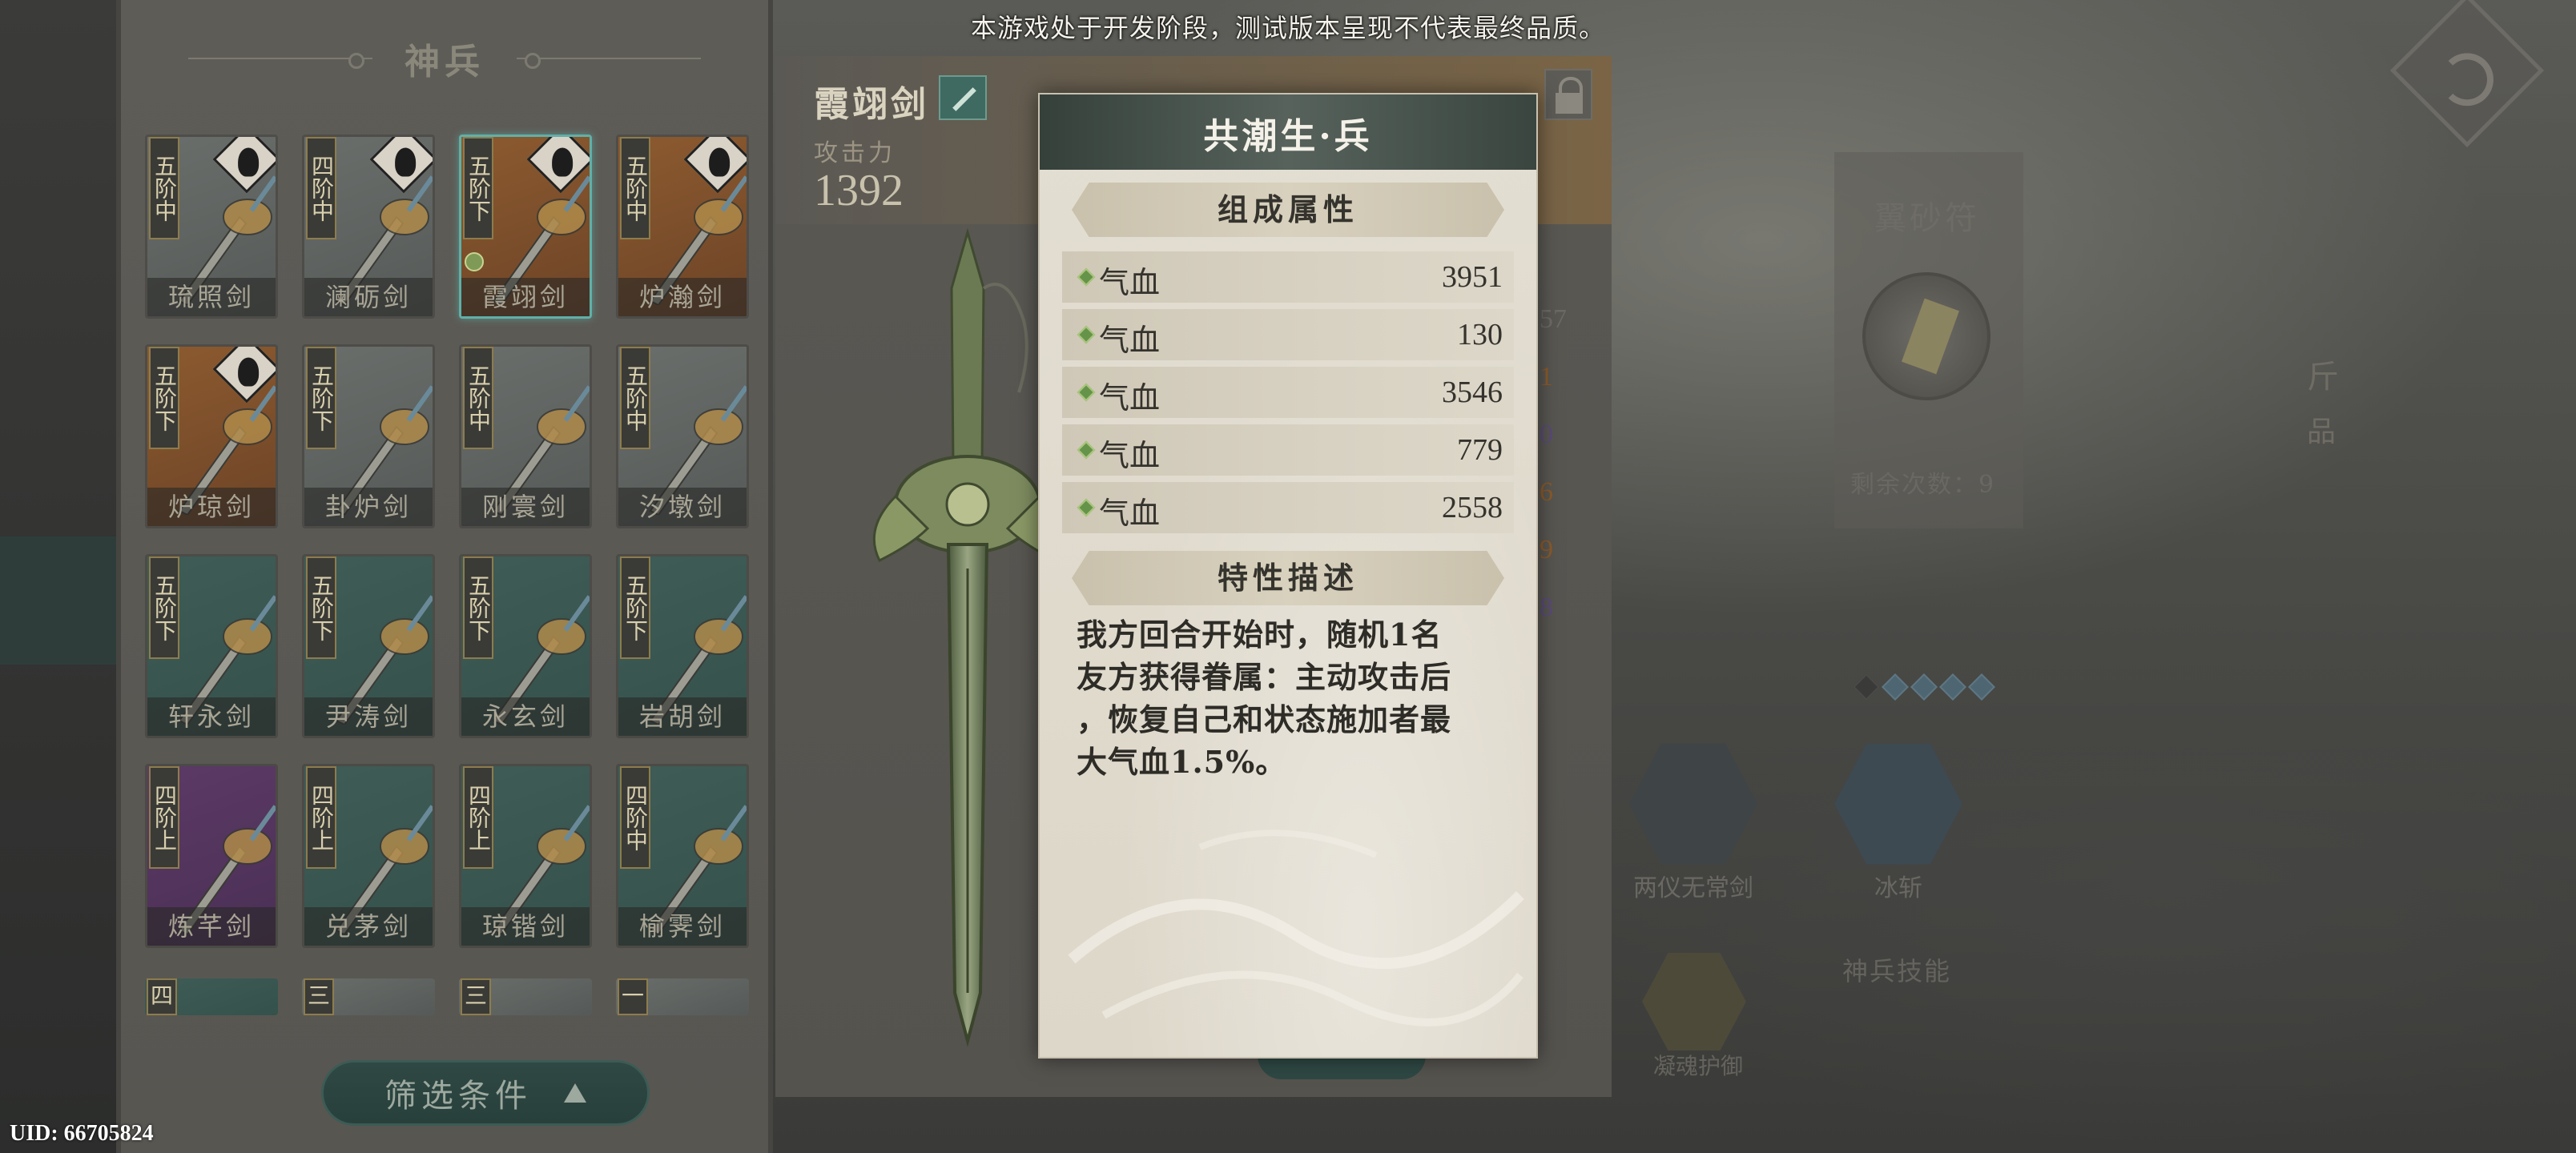  I want to click on skill-label: 凝魂护御, so click(1697, 1066).